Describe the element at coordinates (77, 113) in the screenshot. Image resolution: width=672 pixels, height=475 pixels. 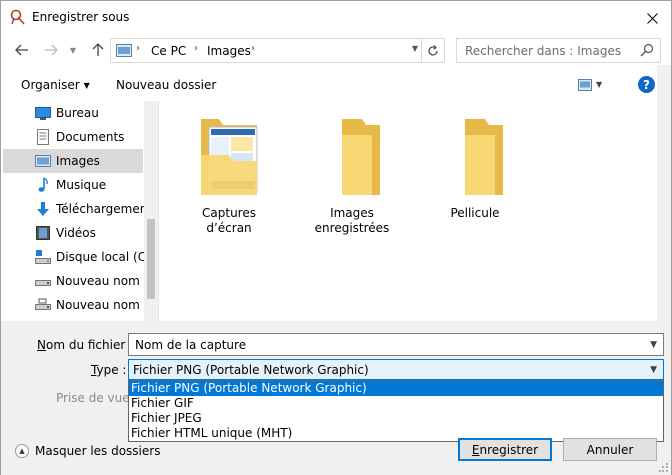
I see `sidebar-item-label: Bureau` at that location.